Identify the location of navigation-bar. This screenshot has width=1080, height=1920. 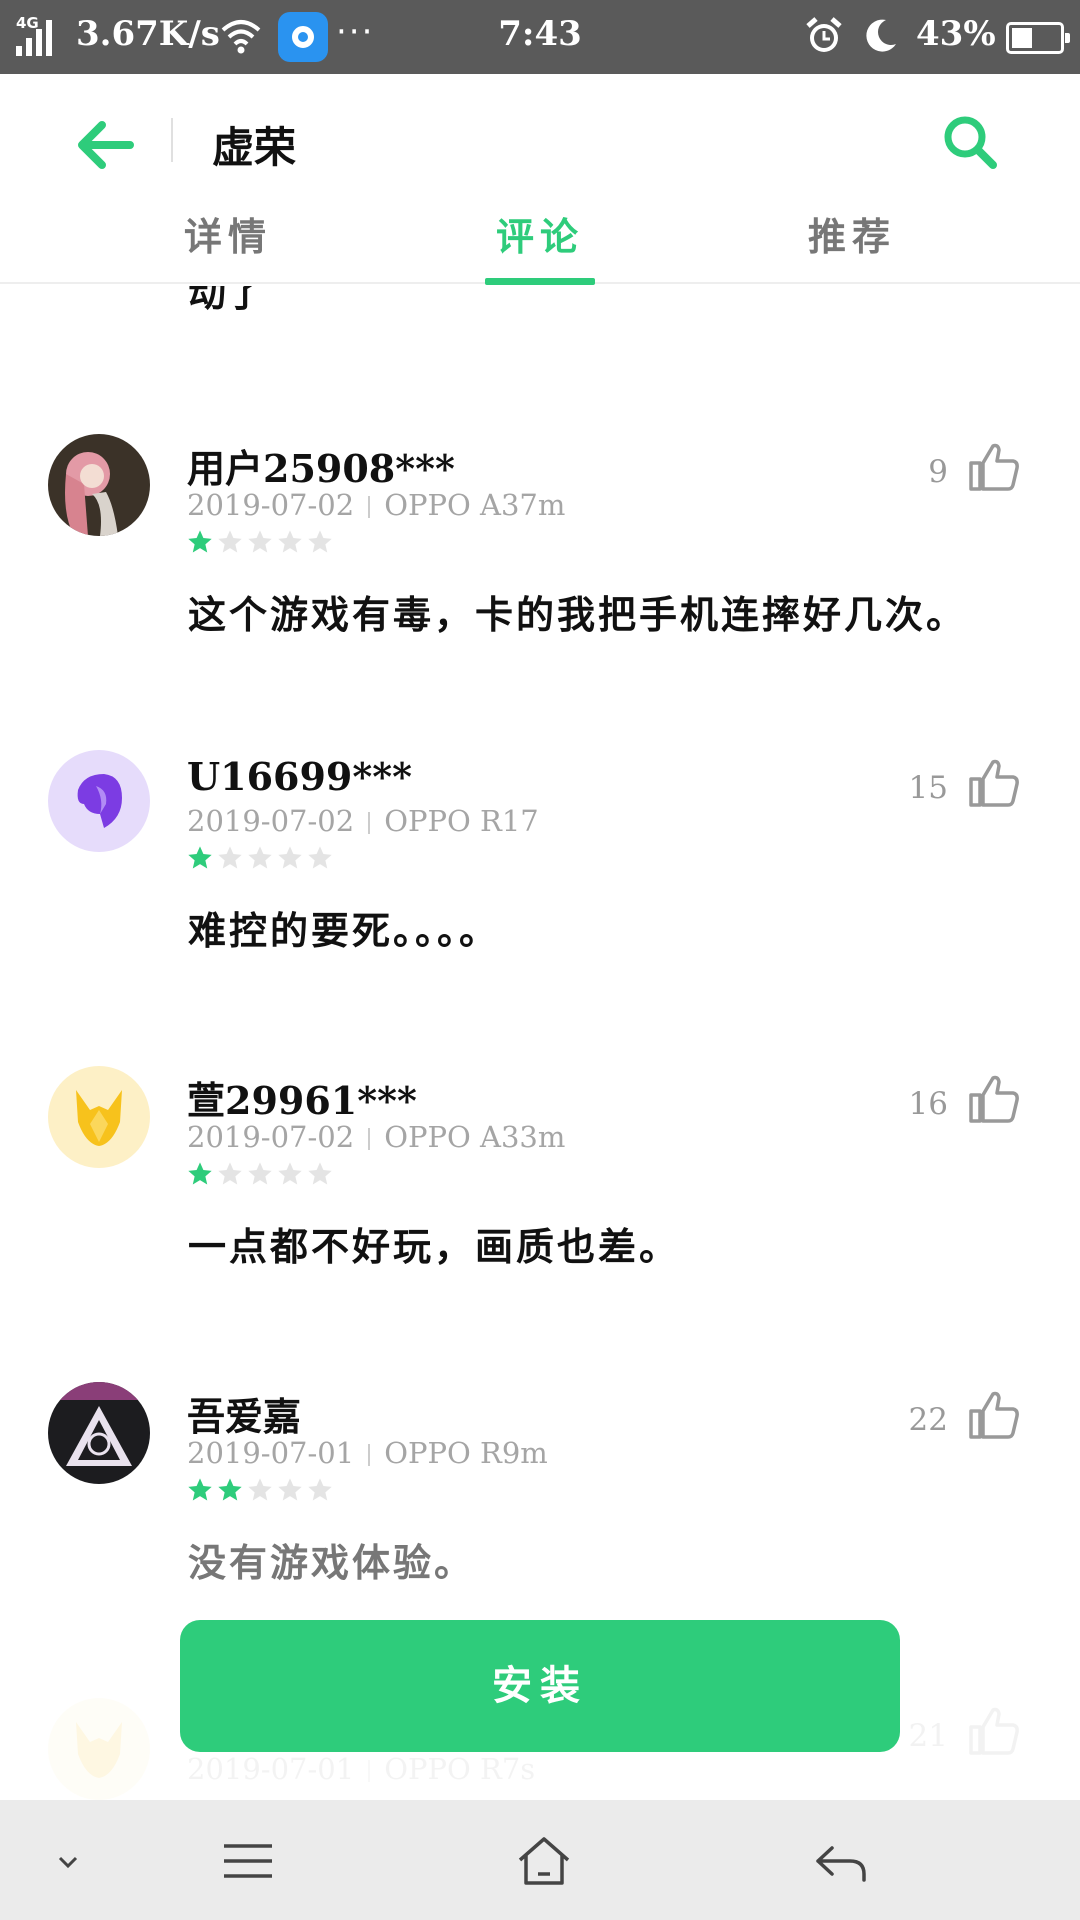
(540, 1860).